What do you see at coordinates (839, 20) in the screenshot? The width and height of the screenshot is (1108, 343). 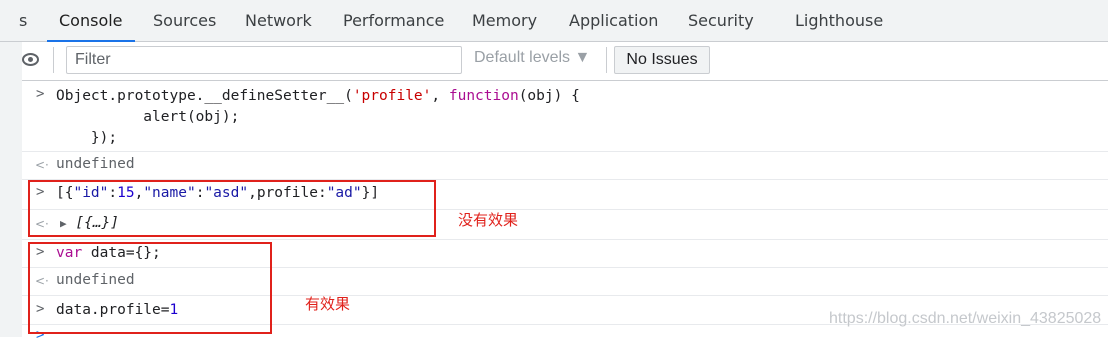 I see `tab-lighthouse: Lighthouse` at bounding box center [839, 20].